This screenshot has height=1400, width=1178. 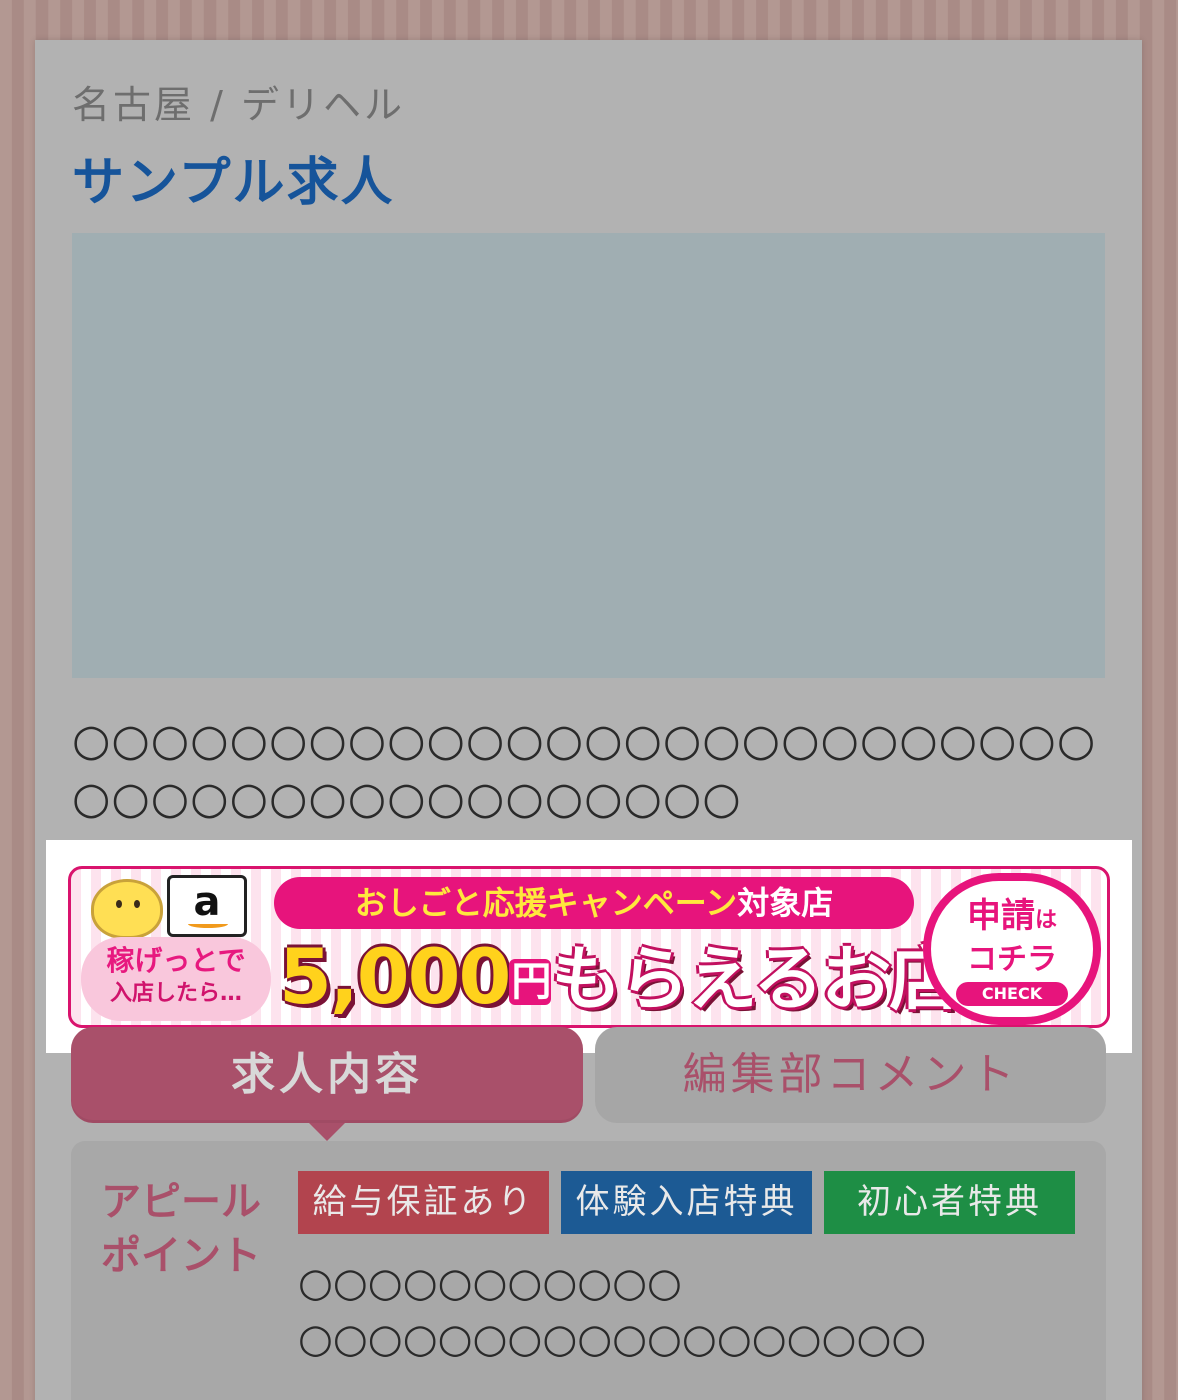 I want to click on check-badge: CHECK, so click(x=1012, y=994).